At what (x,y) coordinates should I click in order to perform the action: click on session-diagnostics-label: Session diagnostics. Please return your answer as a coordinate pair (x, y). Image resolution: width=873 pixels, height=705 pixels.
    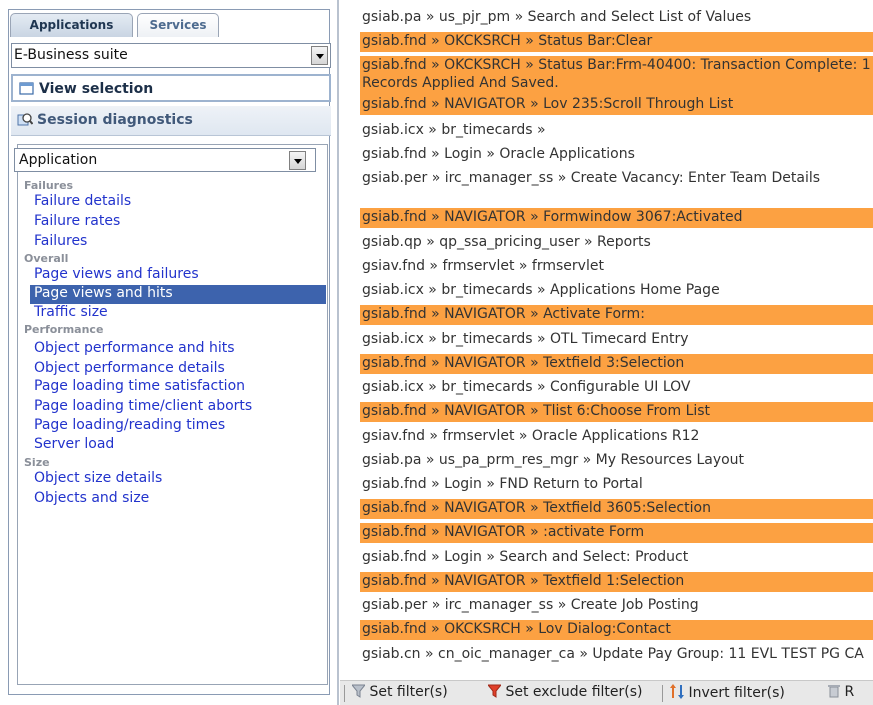
    Looking at the image, I should click on (115, 120).